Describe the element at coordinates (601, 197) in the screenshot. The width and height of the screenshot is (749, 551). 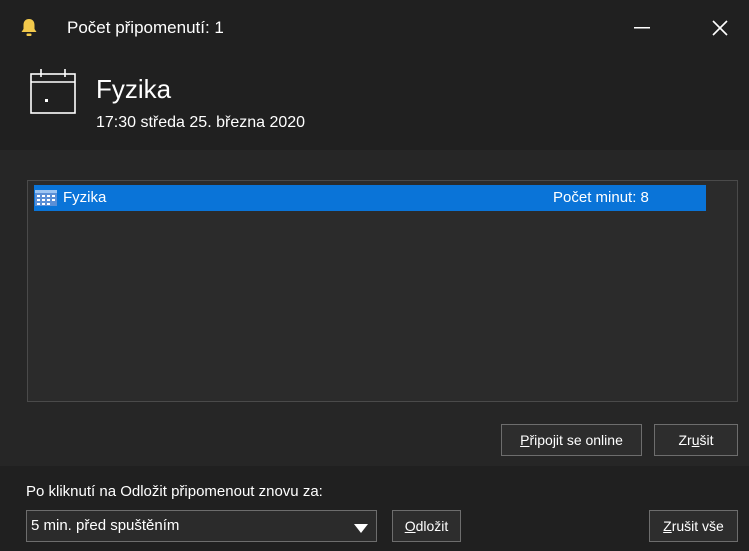
I see `reminder-due: Počet minut: 8` at that location.